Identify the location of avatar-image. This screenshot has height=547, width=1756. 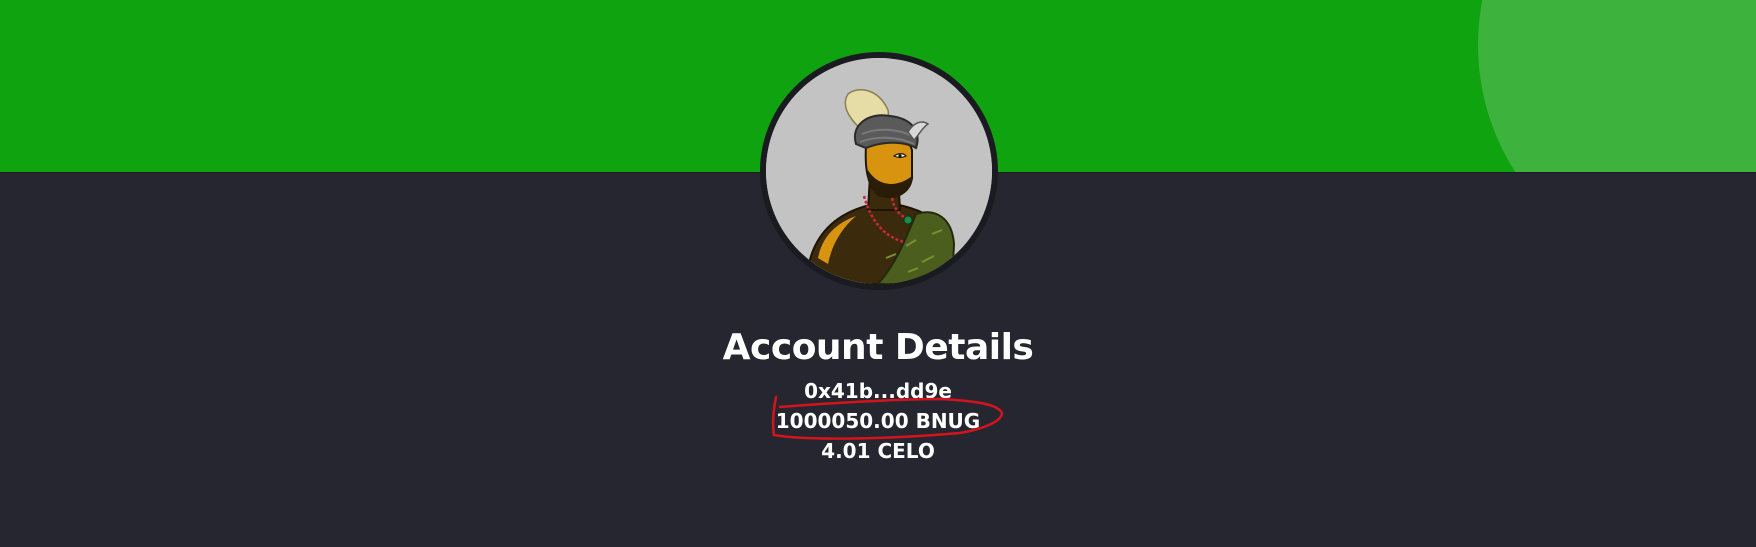
(879, 171).